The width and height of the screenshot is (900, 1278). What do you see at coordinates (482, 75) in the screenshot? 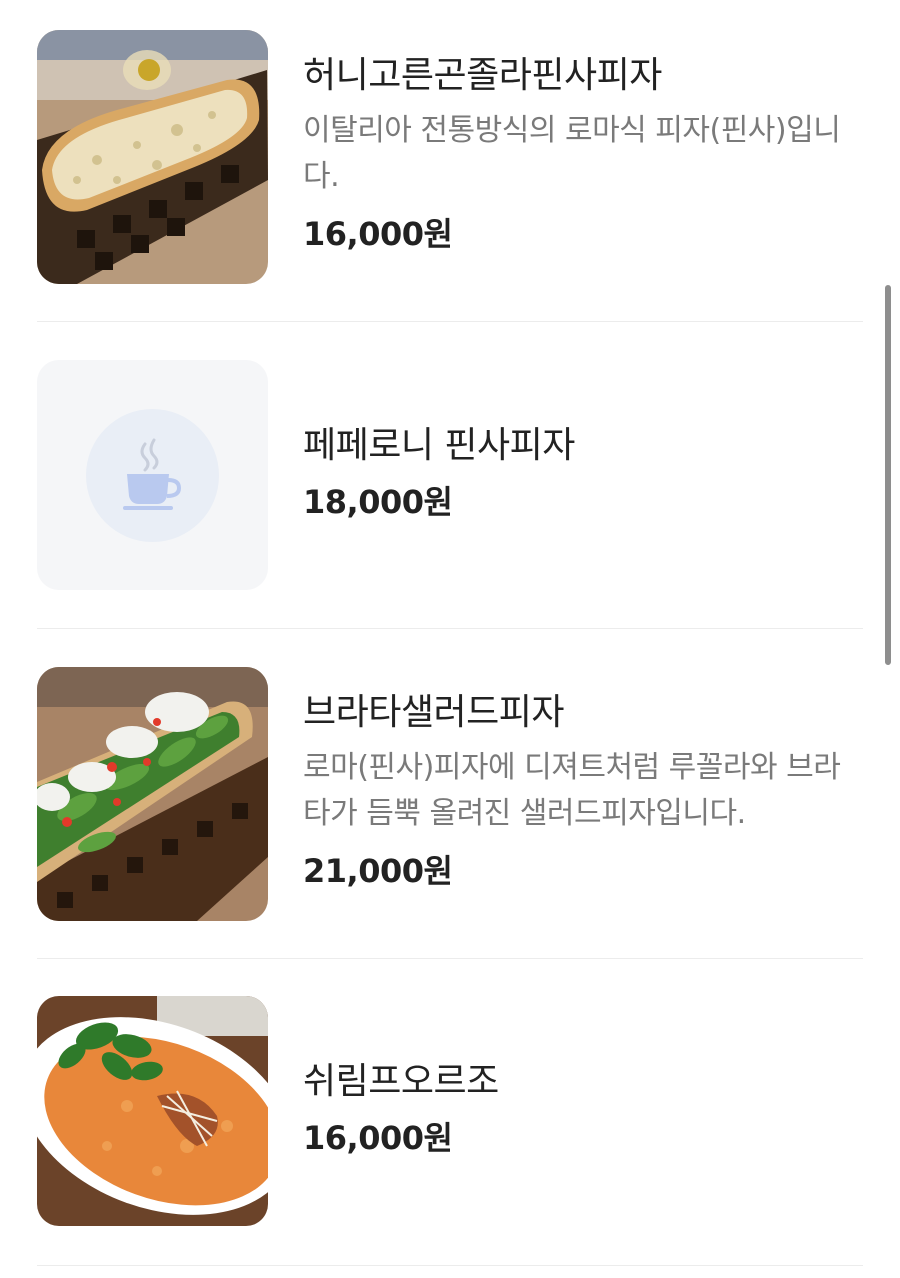
I see `menu-item-name: 허니고른곤졸라핀사피자` at bounding box center [482, 75].